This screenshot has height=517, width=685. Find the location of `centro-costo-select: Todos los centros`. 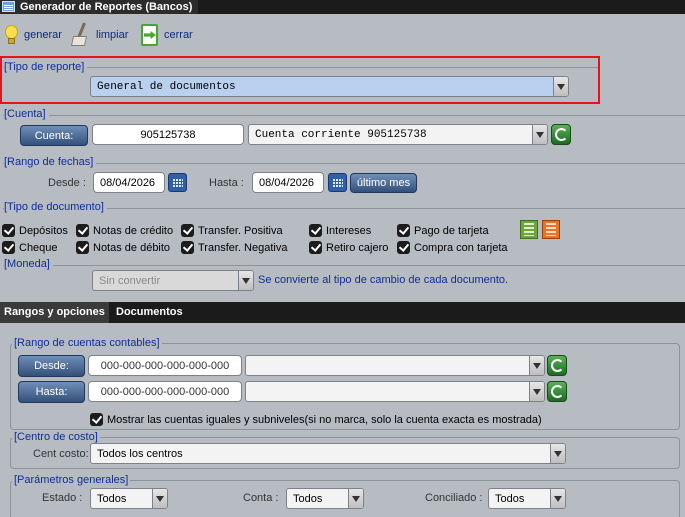

centro-costo-select: Todos los centros is located at coordinates (328, 453).